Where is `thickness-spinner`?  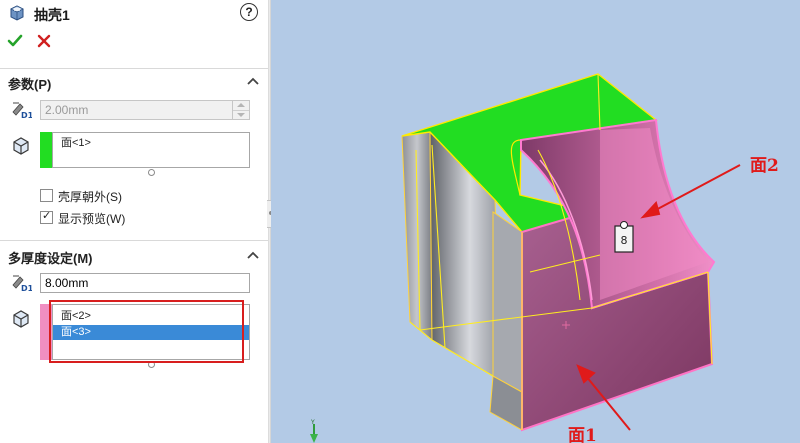 thickness-spinner is located at coordinates (240, 110).